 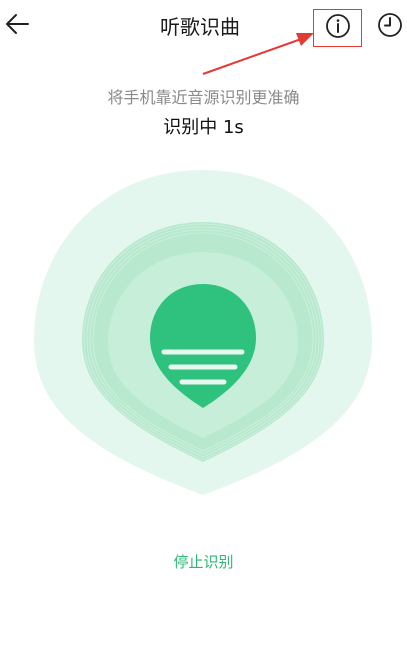 I want to click on hint-text: 将手机靠近音源识别更准确, so click(x=203, y=97).